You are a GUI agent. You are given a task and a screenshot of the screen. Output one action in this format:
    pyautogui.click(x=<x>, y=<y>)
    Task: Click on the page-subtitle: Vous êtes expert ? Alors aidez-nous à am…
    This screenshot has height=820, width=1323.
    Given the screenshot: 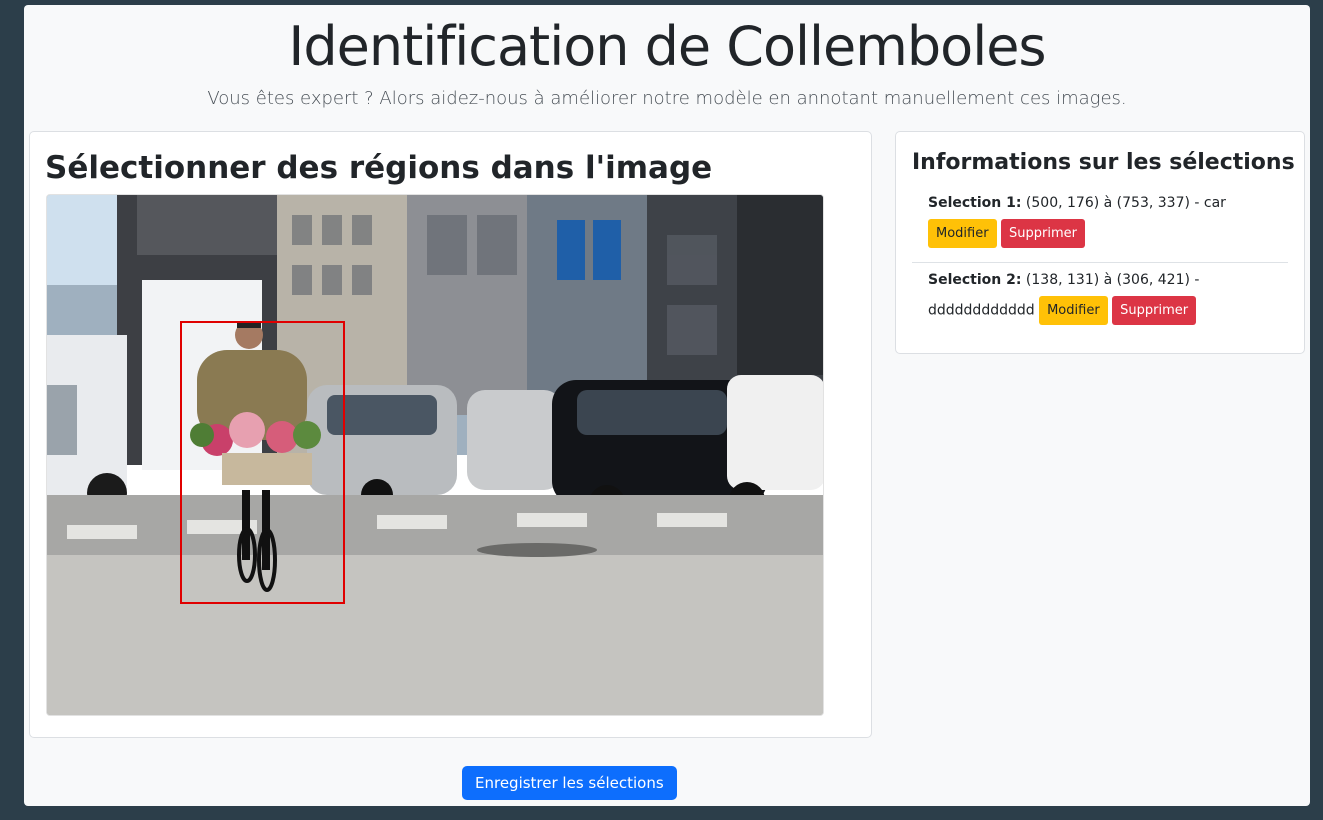 What is the action you would take?
    pyautogui.click(x=667, y=98)
    